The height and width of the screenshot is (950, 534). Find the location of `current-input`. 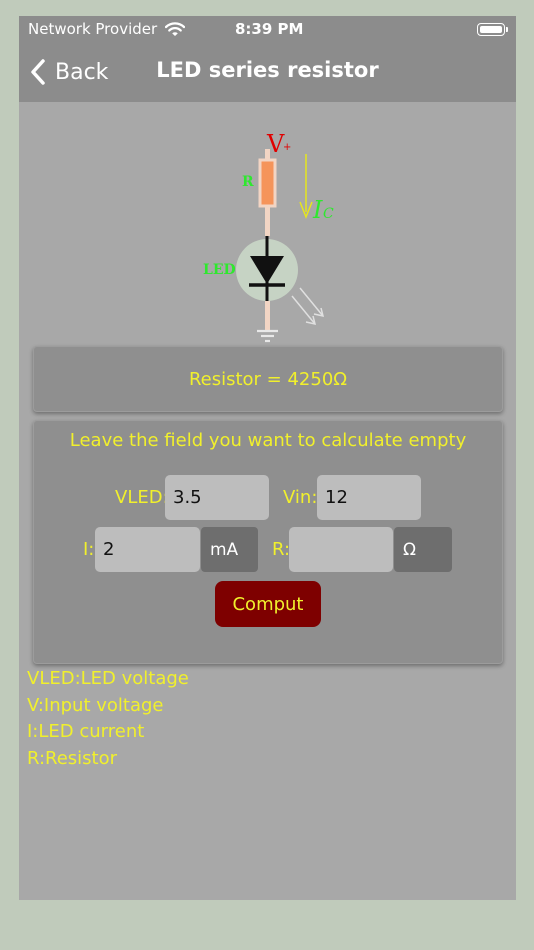

current-input is located at coordinates (147, 549).